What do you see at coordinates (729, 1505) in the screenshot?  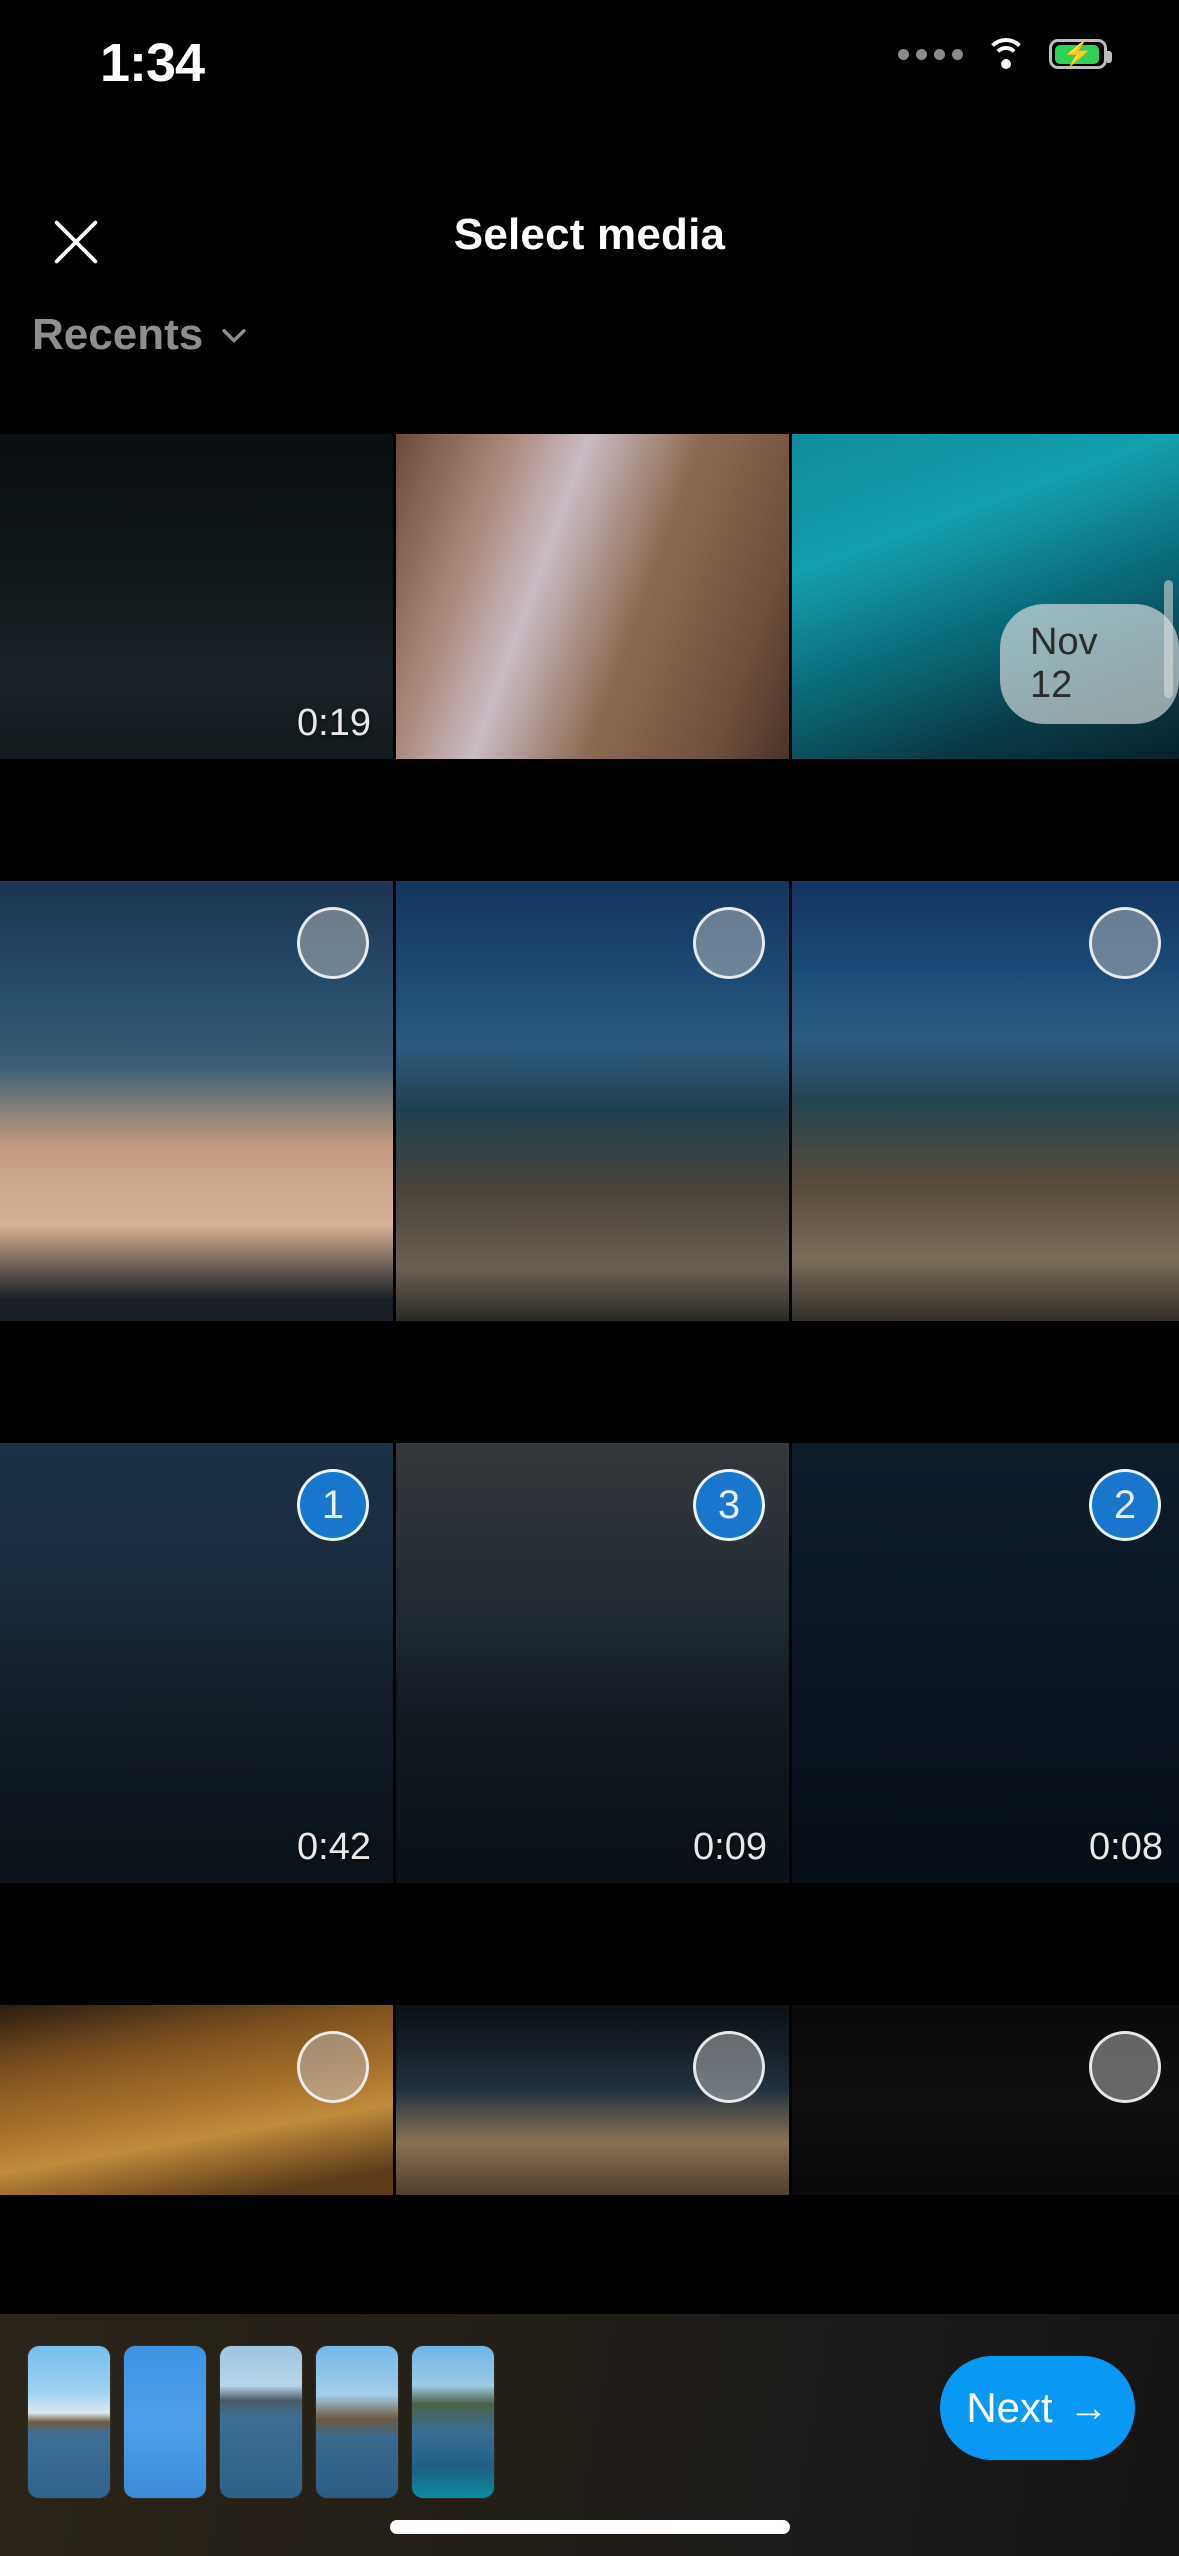 I see `selection-order-badge: 3` at bounding box center [729, 1505].